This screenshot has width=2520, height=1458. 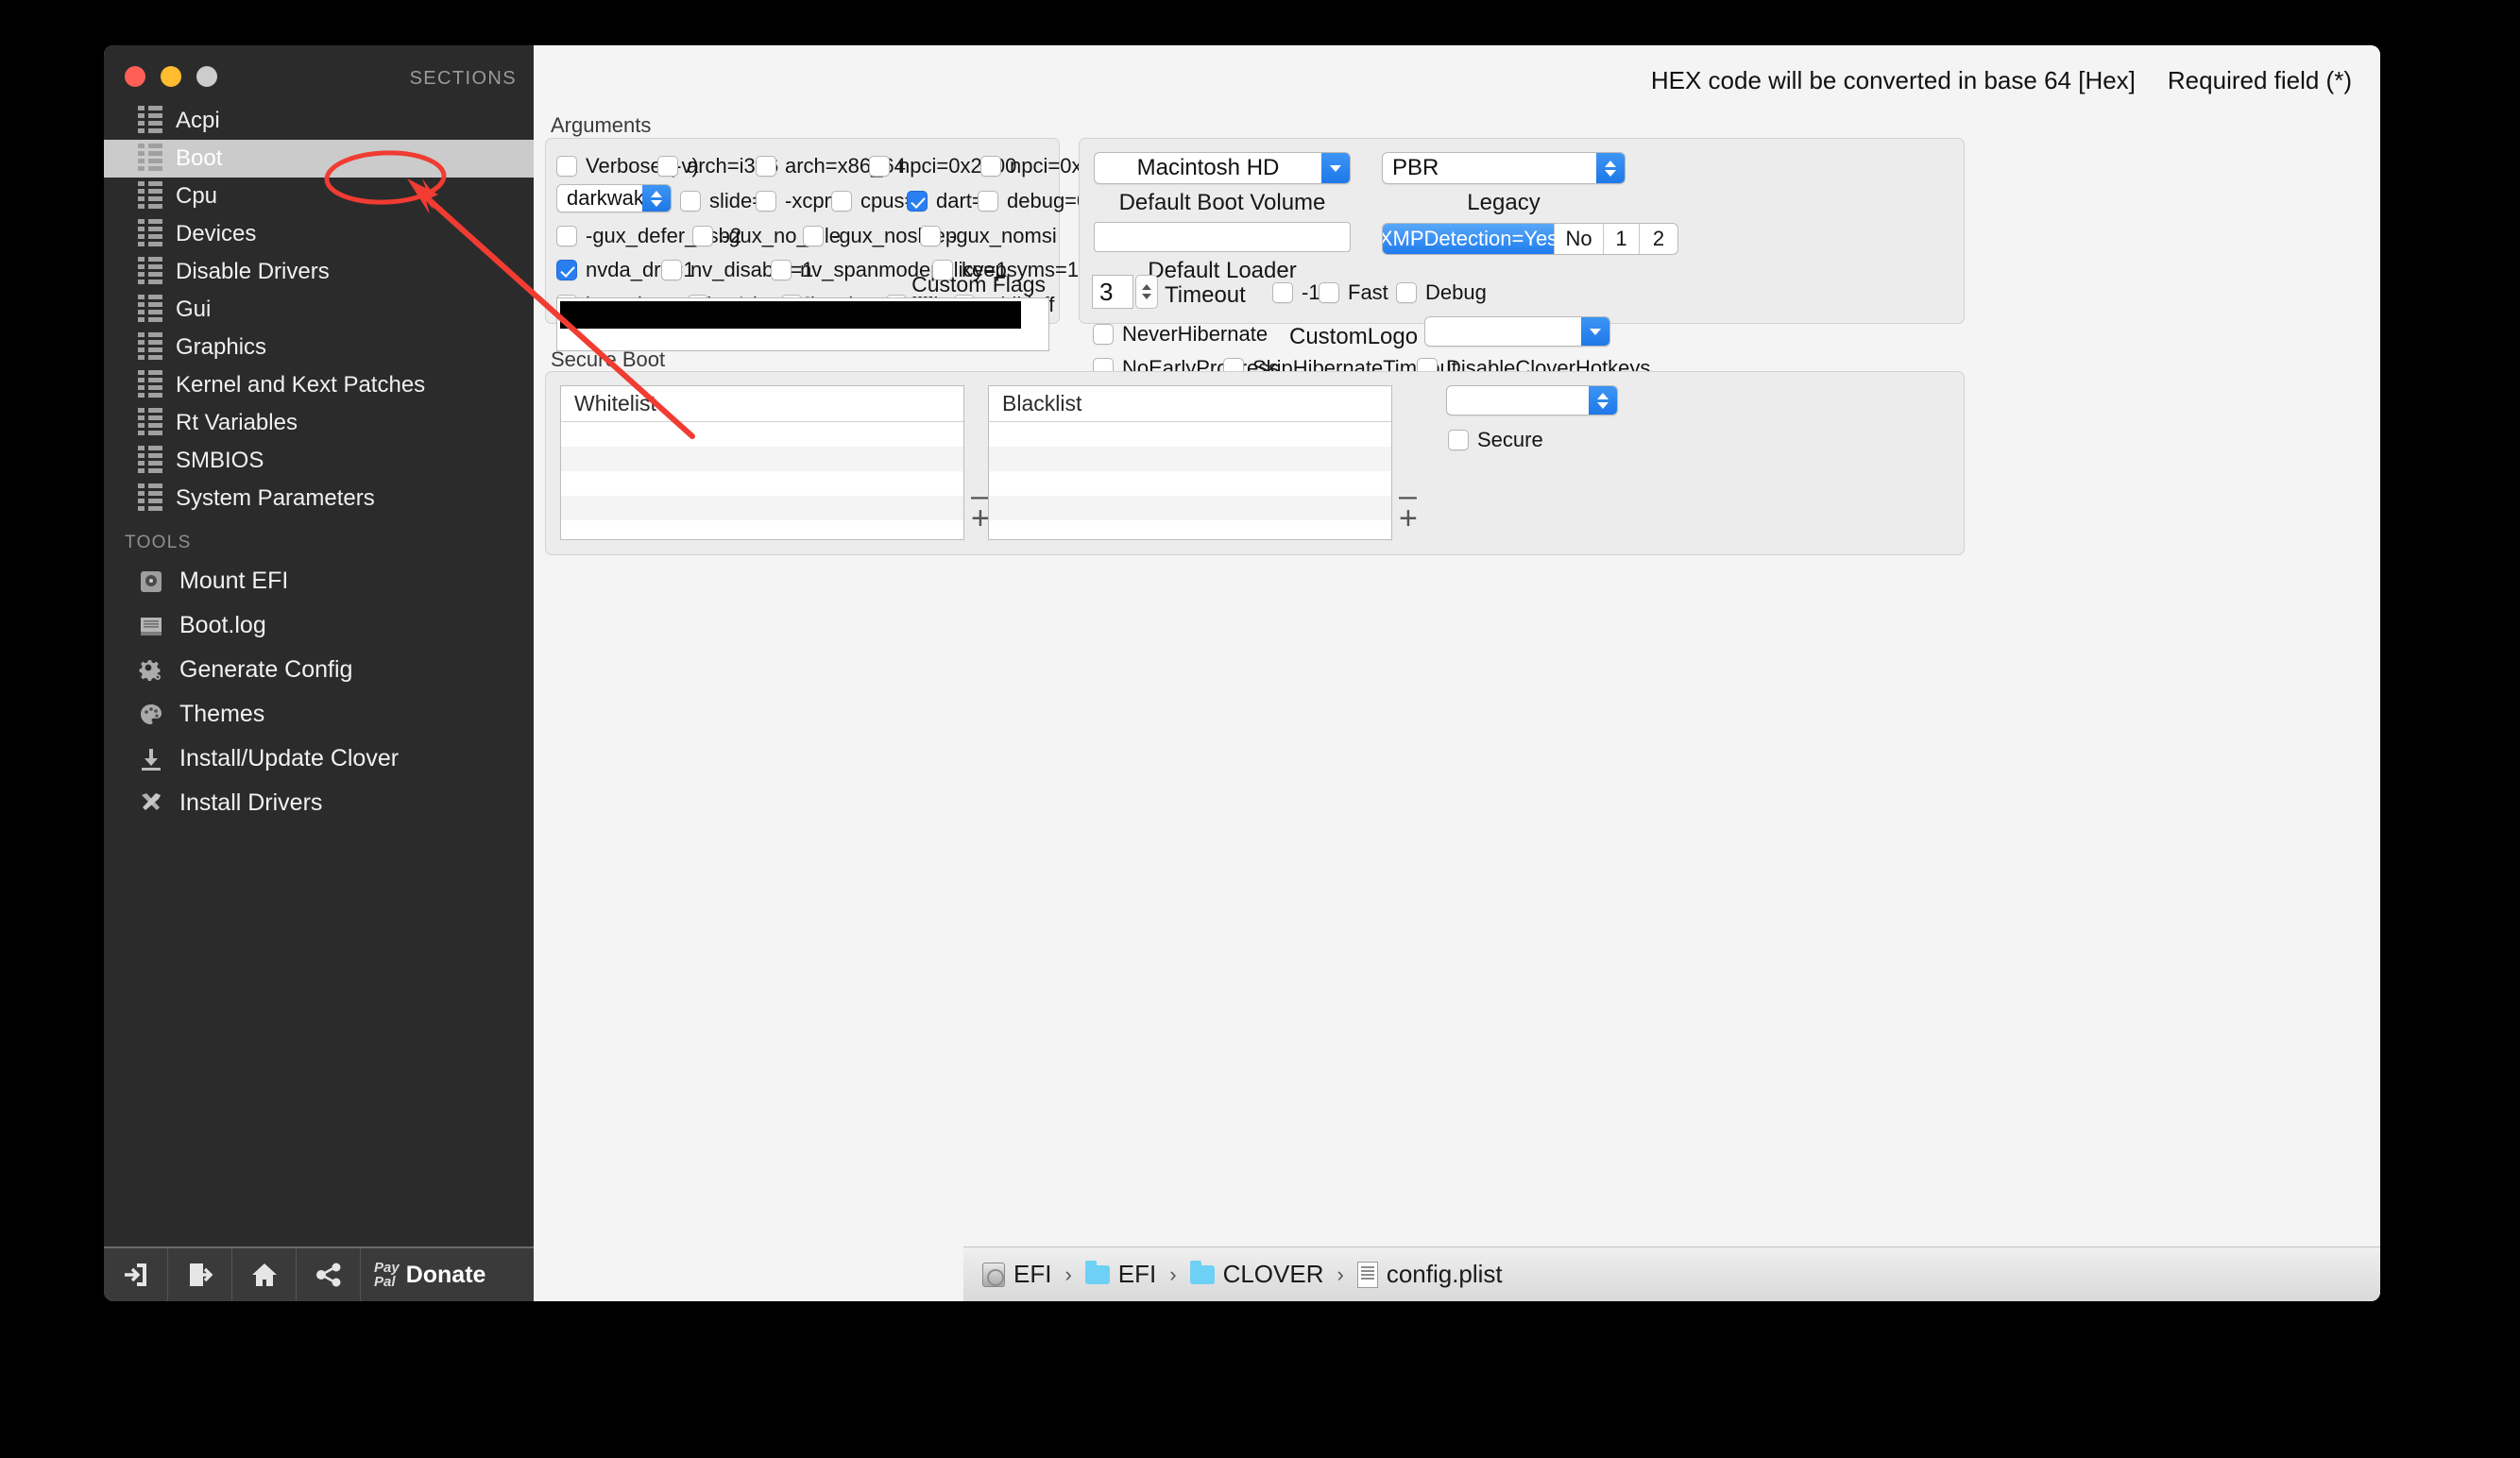 I want to click on sidebar-item-label: Kernel and Kext Patches, so click(x=301, y=385).